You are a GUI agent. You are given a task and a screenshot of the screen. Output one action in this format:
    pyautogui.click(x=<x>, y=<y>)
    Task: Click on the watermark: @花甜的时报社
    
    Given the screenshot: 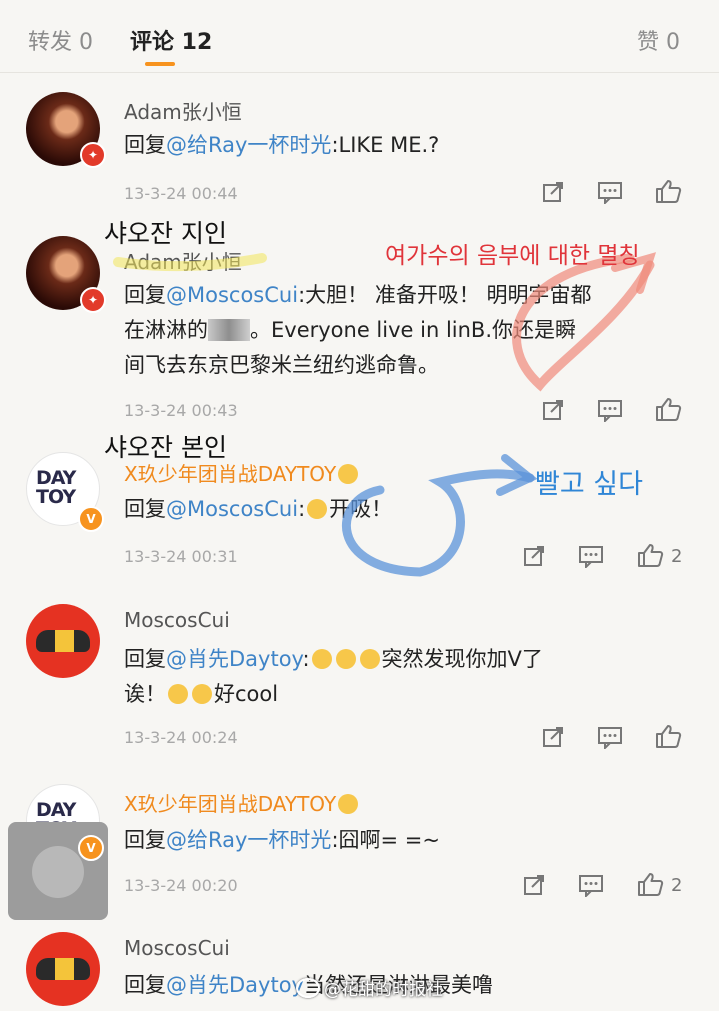 What is the action you would take?
    pyautogui.click(x=369, y=987)
    